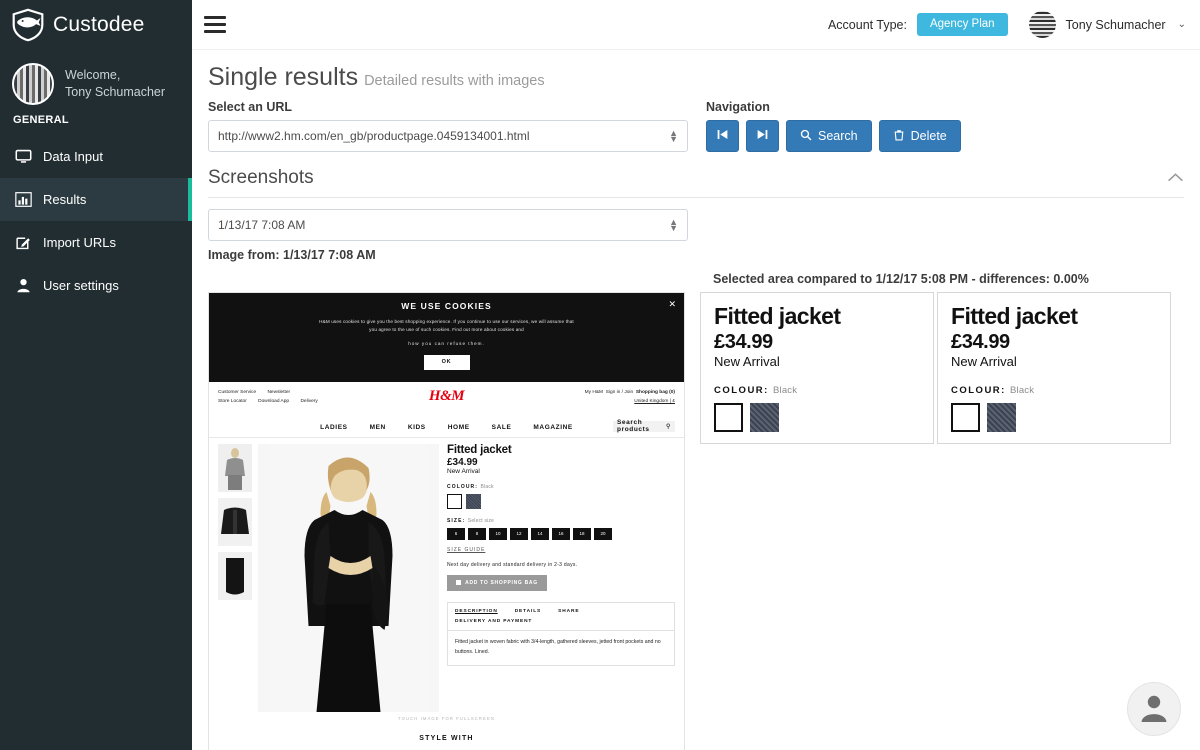  I want to click on sidebar-item-import-urls: Import URLs, so click(96, 242).